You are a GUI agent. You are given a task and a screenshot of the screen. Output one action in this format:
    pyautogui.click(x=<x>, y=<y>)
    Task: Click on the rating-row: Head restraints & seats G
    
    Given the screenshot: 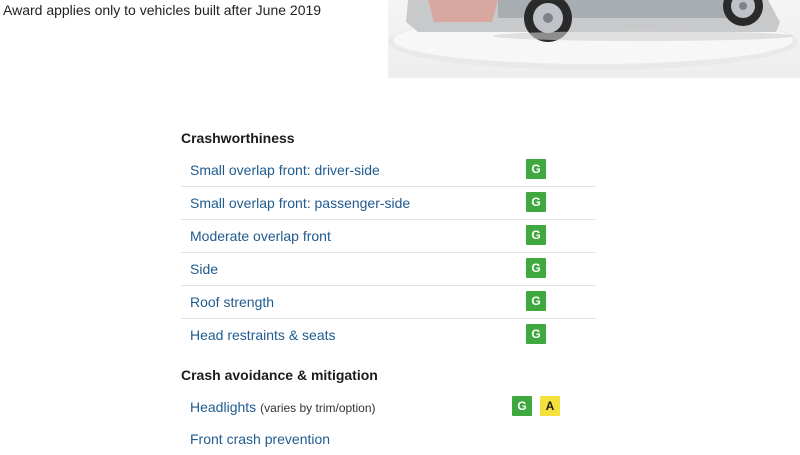 What is the action you would take?
    pyautogui.click(x=388, y=335)
    